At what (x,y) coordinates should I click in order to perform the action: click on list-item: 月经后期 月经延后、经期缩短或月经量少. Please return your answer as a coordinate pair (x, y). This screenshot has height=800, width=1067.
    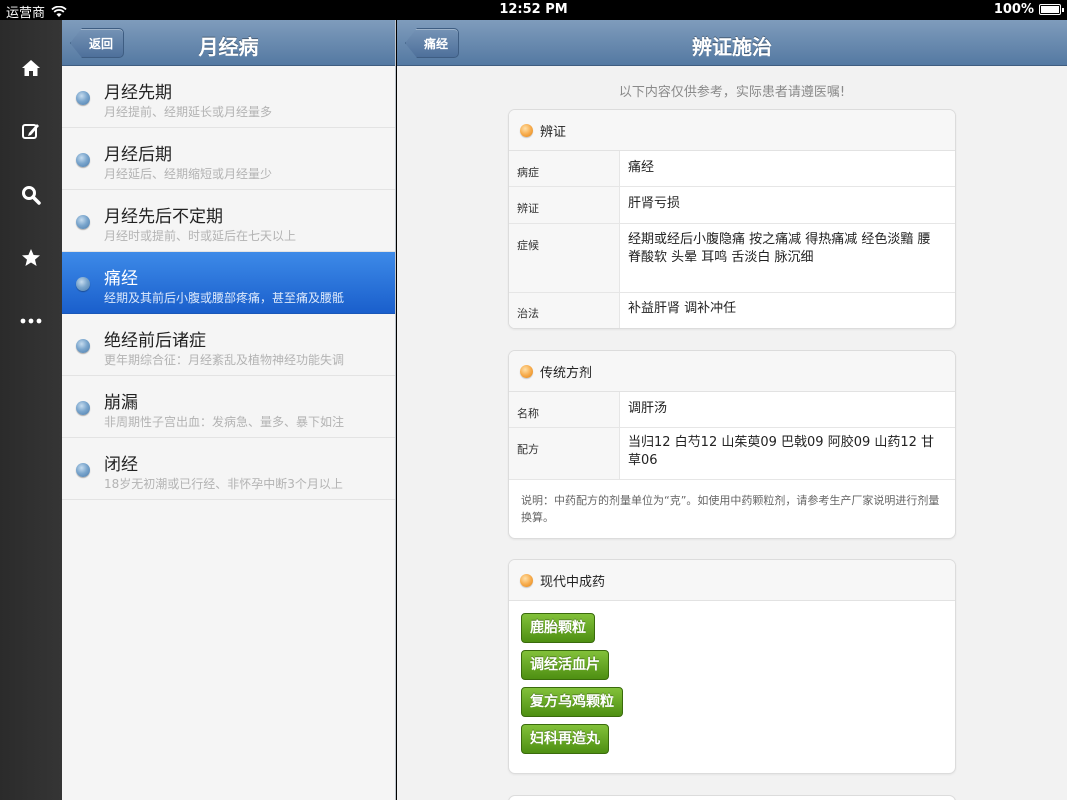
    Looking at the image, I should click on (228, 159).